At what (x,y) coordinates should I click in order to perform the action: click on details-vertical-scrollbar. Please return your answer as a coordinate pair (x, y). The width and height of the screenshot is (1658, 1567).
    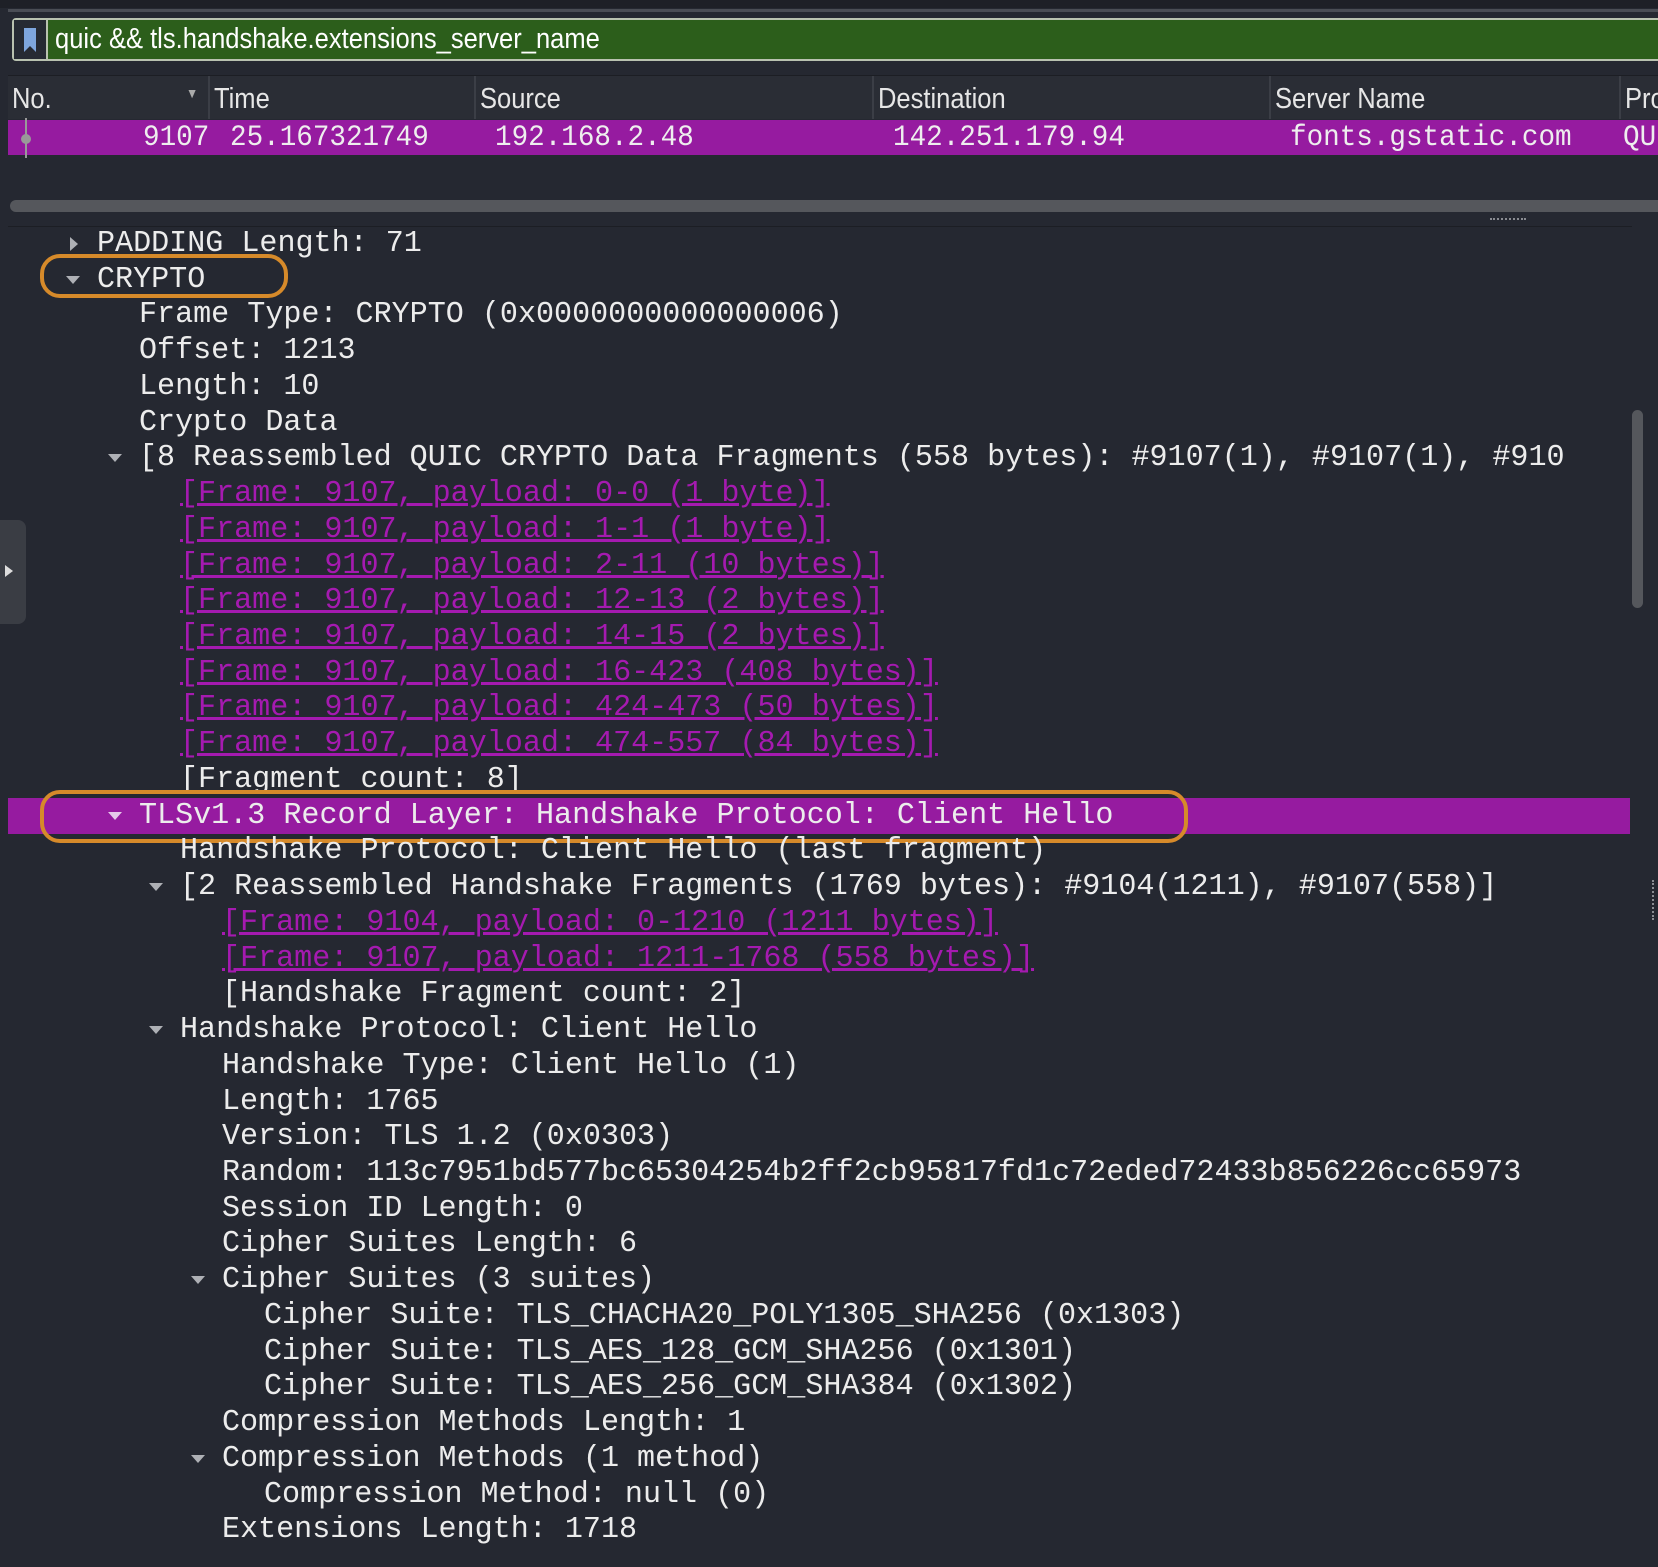
    Looking at the image, I should click on (1637, 509).